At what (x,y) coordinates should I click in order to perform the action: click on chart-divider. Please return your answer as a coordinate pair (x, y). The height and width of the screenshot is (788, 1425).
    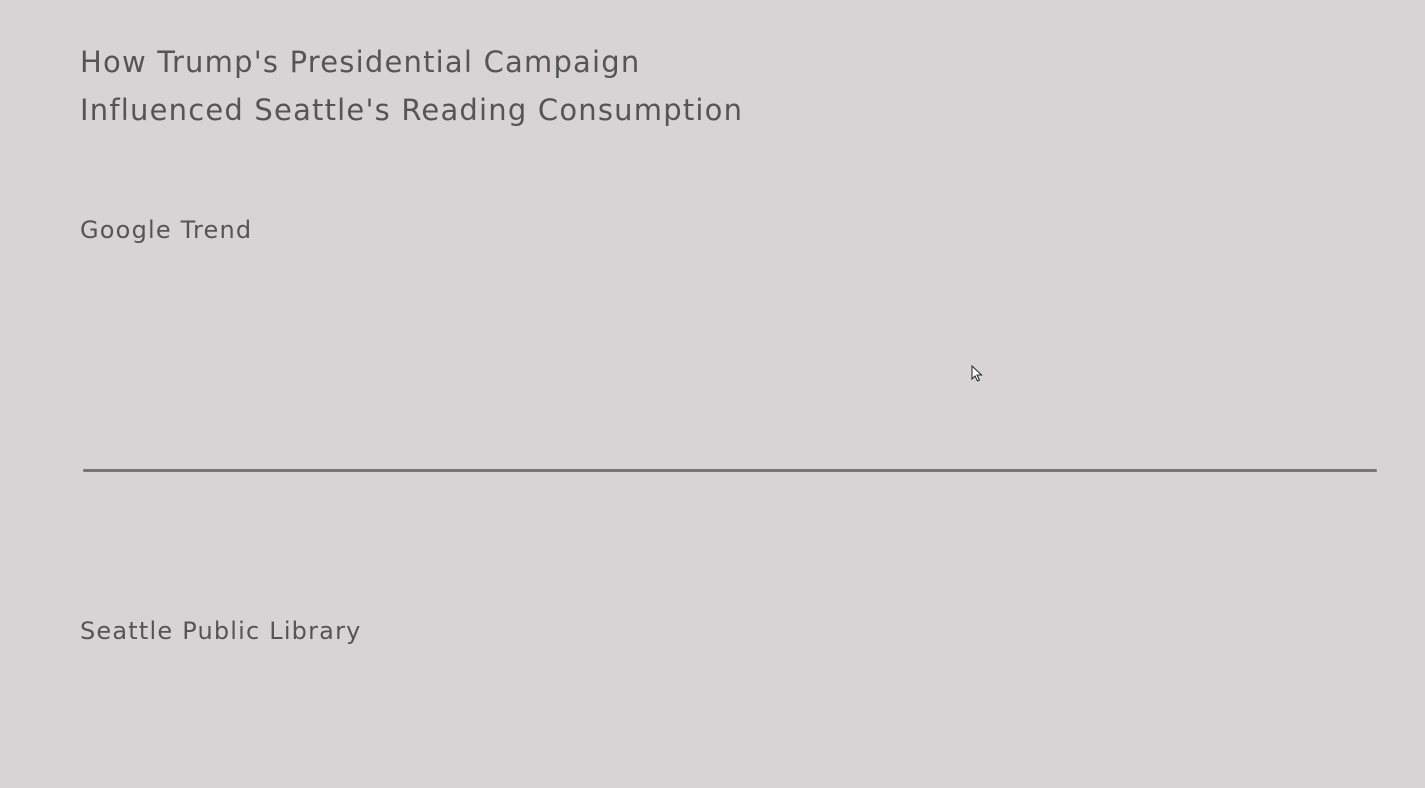
    Looking at the image, I should click on (730, 470).